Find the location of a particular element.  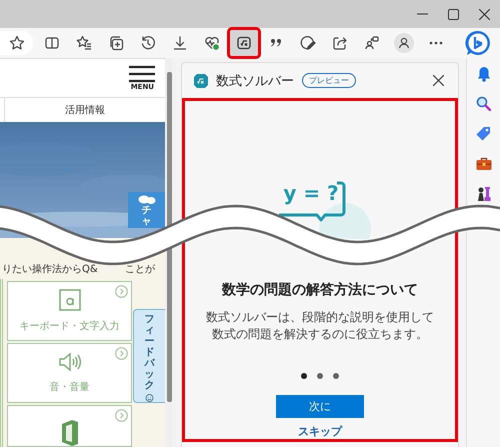

close-button is located at coordinates (438, 80).